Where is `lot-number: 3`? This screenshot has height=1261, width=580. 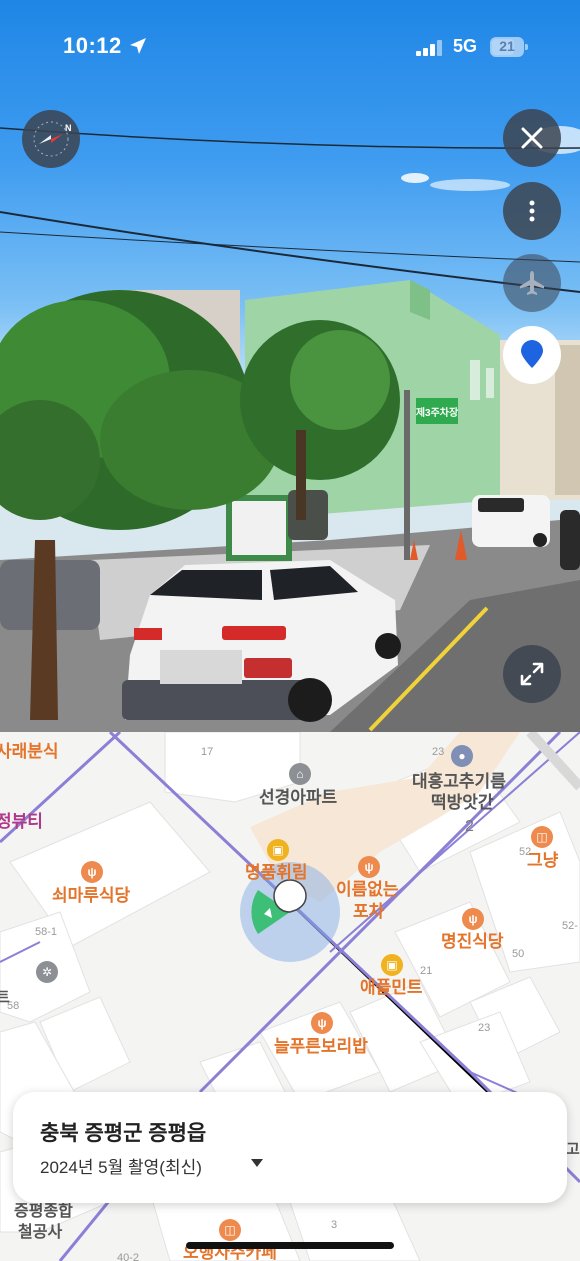
lot-number: 3 is located at coordinates (334, 1225).